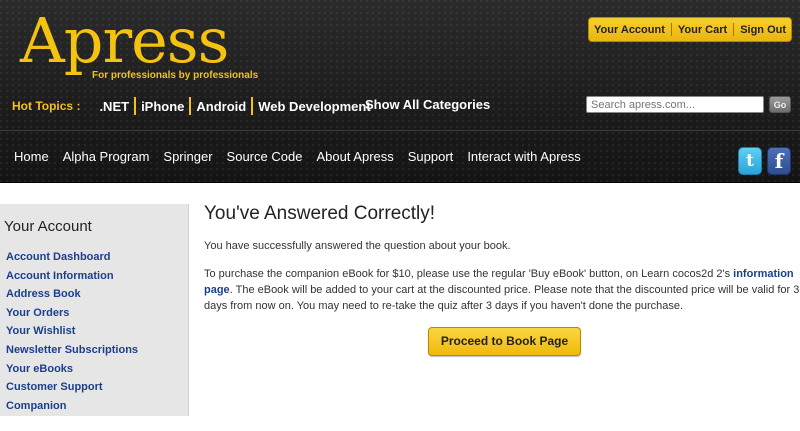 This screenshot has width=800, height=431. What do you see at coordinates (780, 104) in the screenshot?
I see `search-go-button: Go` at bounding box center [780, 104].